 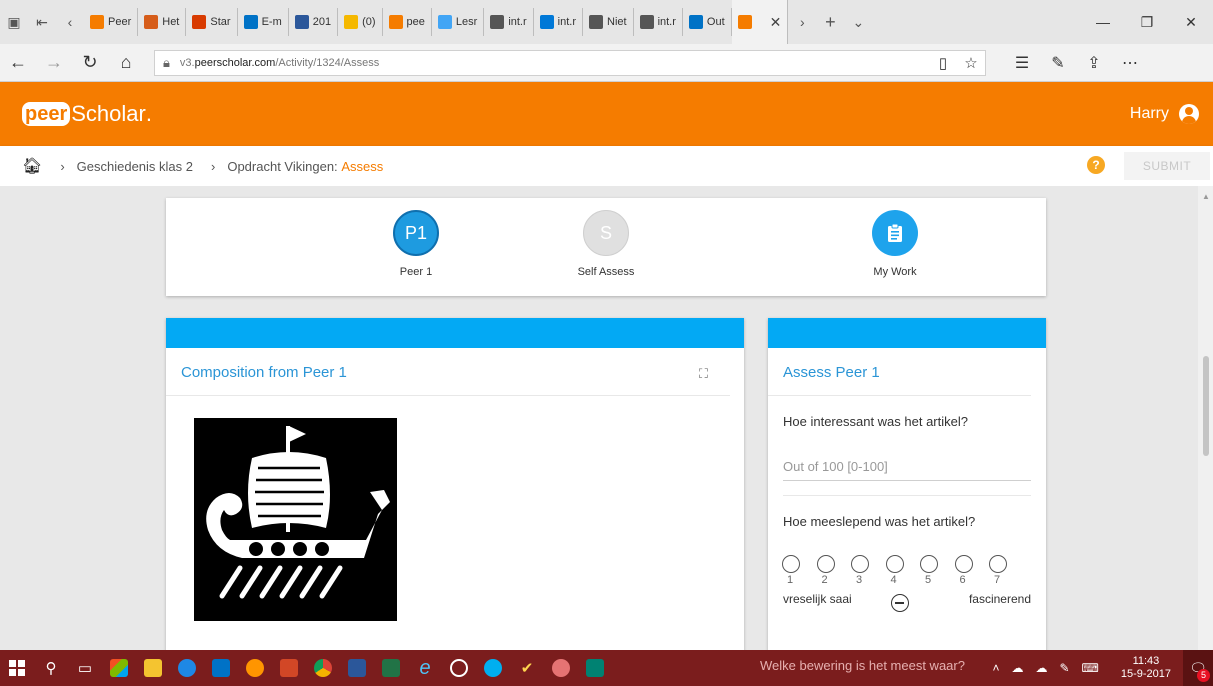 What do you see at coordinates (527, 668) in the screenshot?
I see `taskbar-app-check-icon: ✔` at bounding box center [527, 668].